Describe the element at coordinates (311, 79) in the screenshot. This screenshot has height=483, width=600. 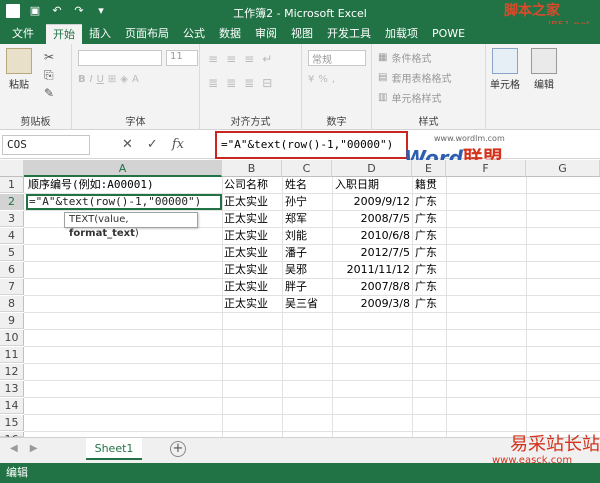
I see `currency-icon: ¥` at that location.